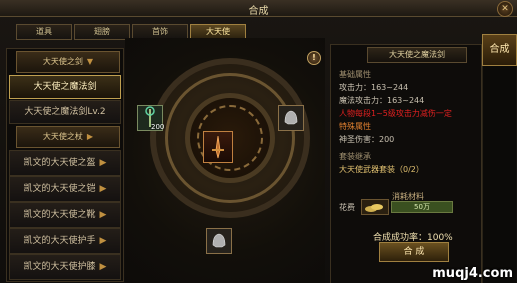  I want to click on window-title: 合成, so click(258, 11).